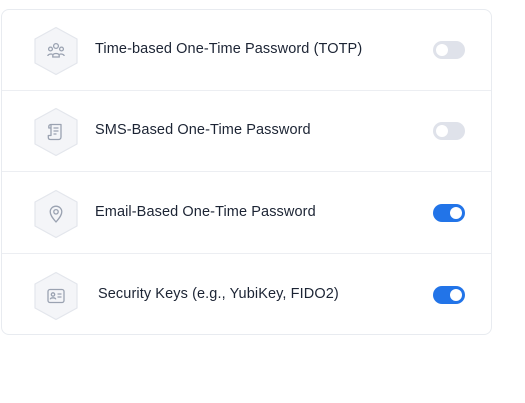 The image size is (525, 403). What do you see at coordinates (218, 294) in the screenshot?
I see `method-label-security-keys: Security Keys (e.g., YubiKey, FIDO2)` at bounding box center [218, 294].